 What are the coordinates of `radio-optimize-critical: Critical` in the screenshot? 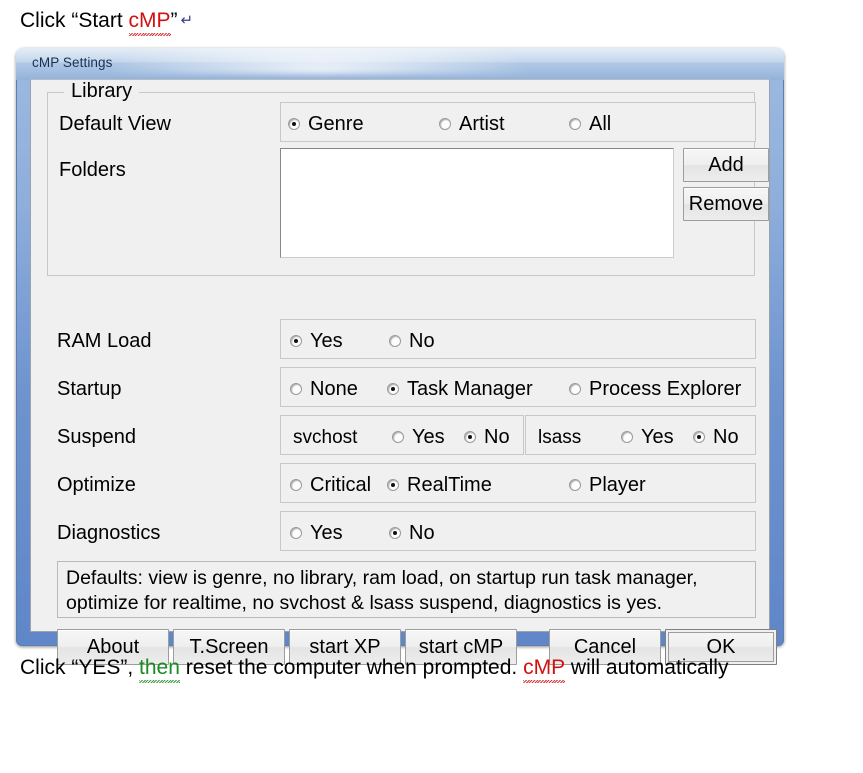 It's located at (330, 485).